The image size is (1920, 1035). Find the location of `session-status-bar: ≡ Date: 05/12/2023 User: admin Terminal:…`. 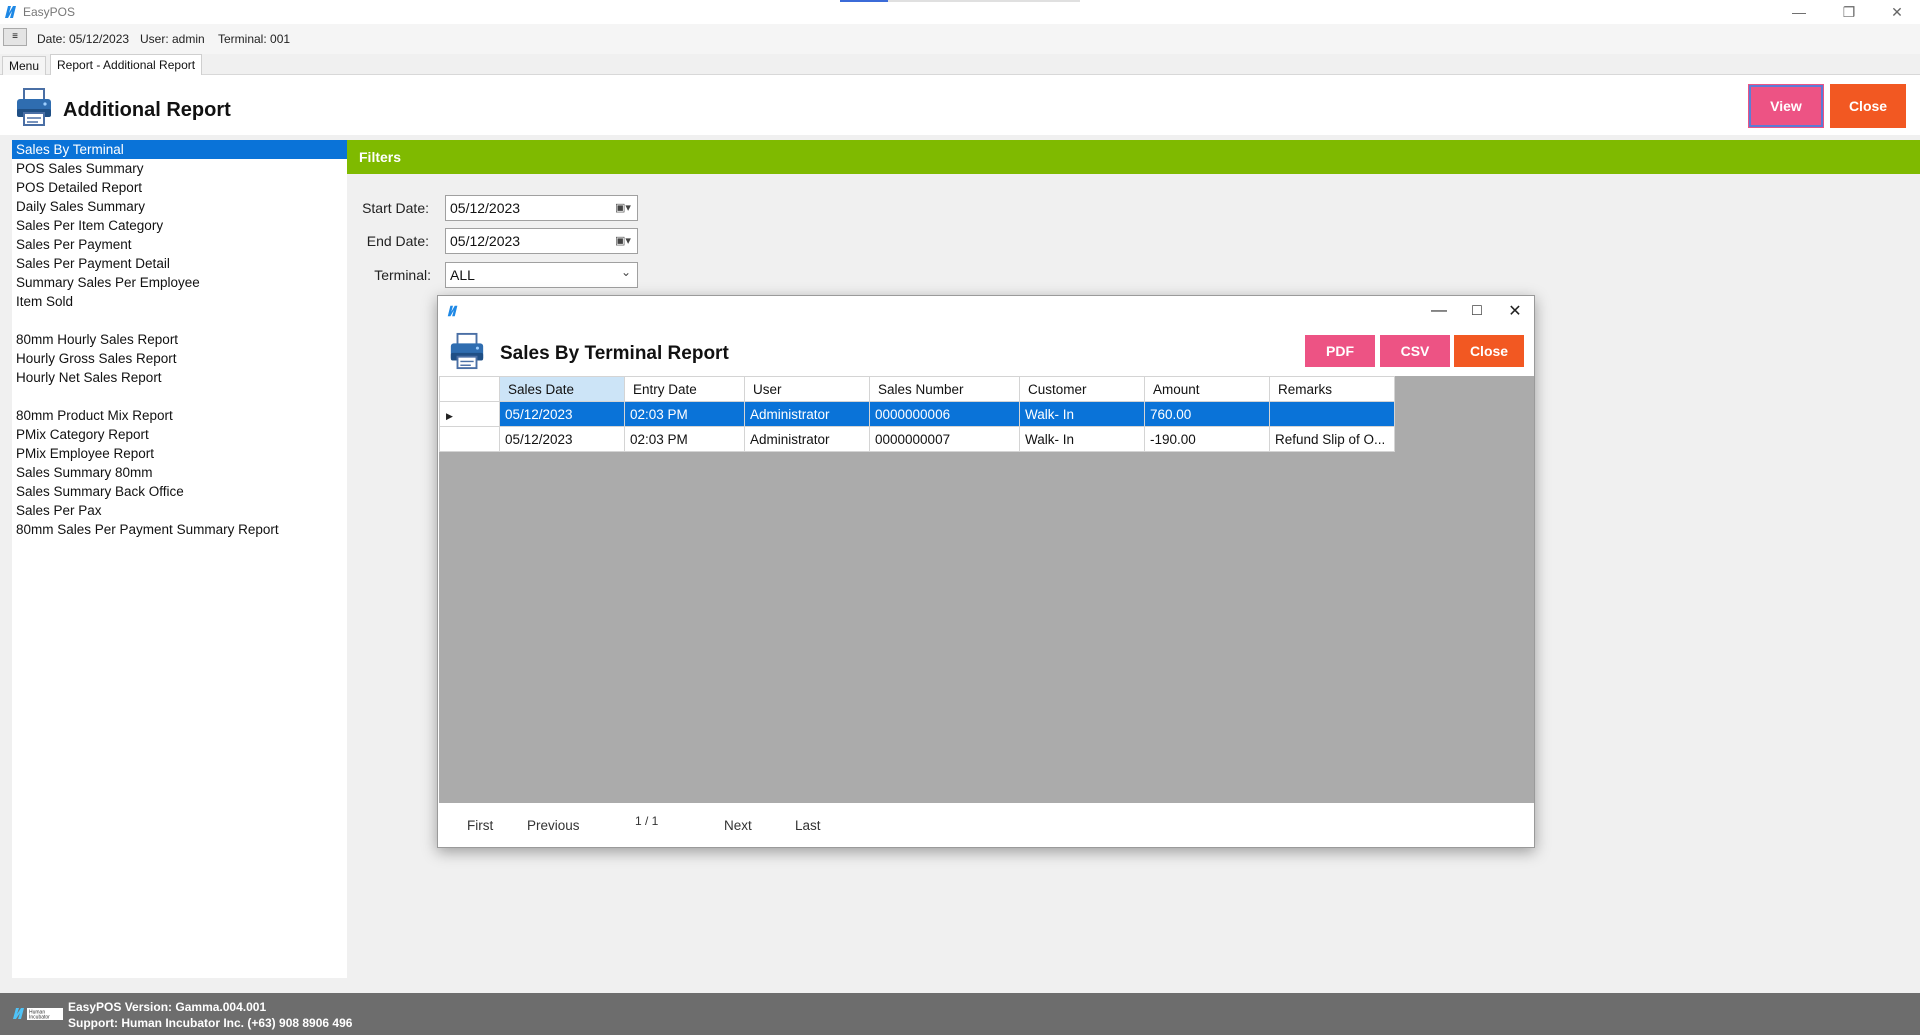

session-status-bar: ≡ Date: 05/12/2023 User: admin Terminal:… is located at coordinates (960, 39).